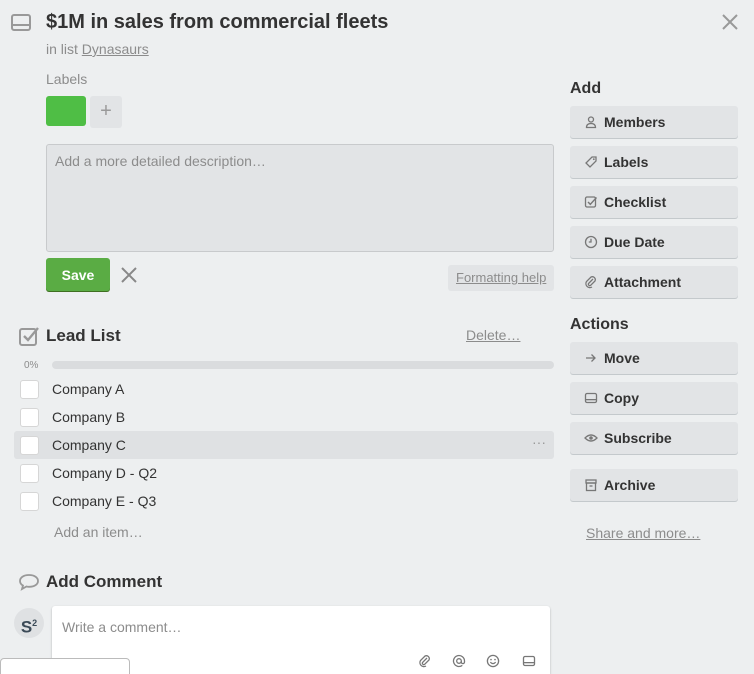 The image size is (754, 674). I want to click on subscribe-button: Subscribe, so click(654, 438).